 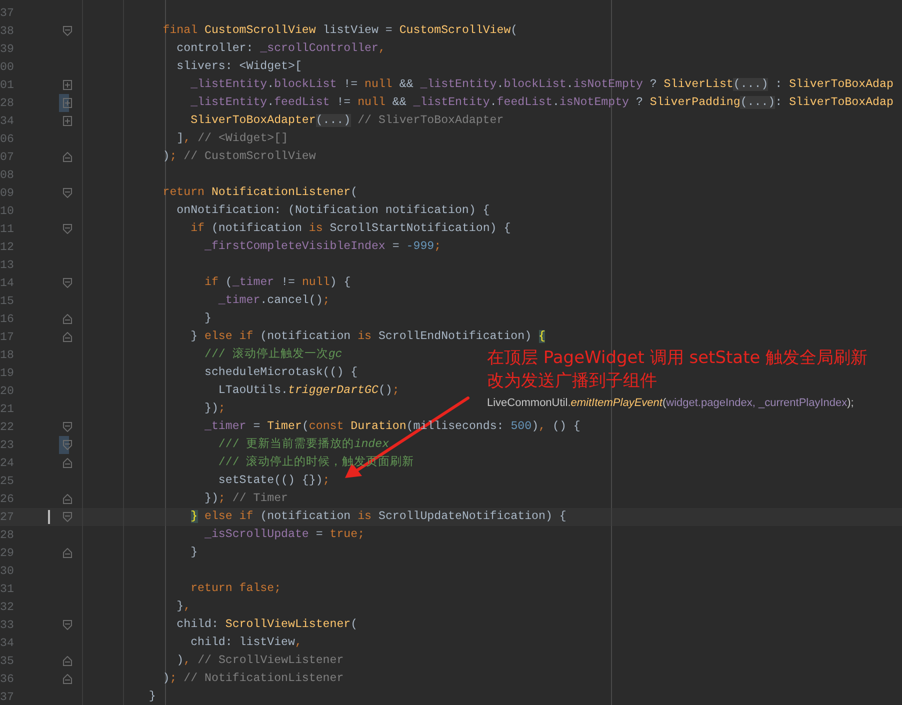 I want to click on code-line: if (_timer != null) {, so click(x=277, y=283).